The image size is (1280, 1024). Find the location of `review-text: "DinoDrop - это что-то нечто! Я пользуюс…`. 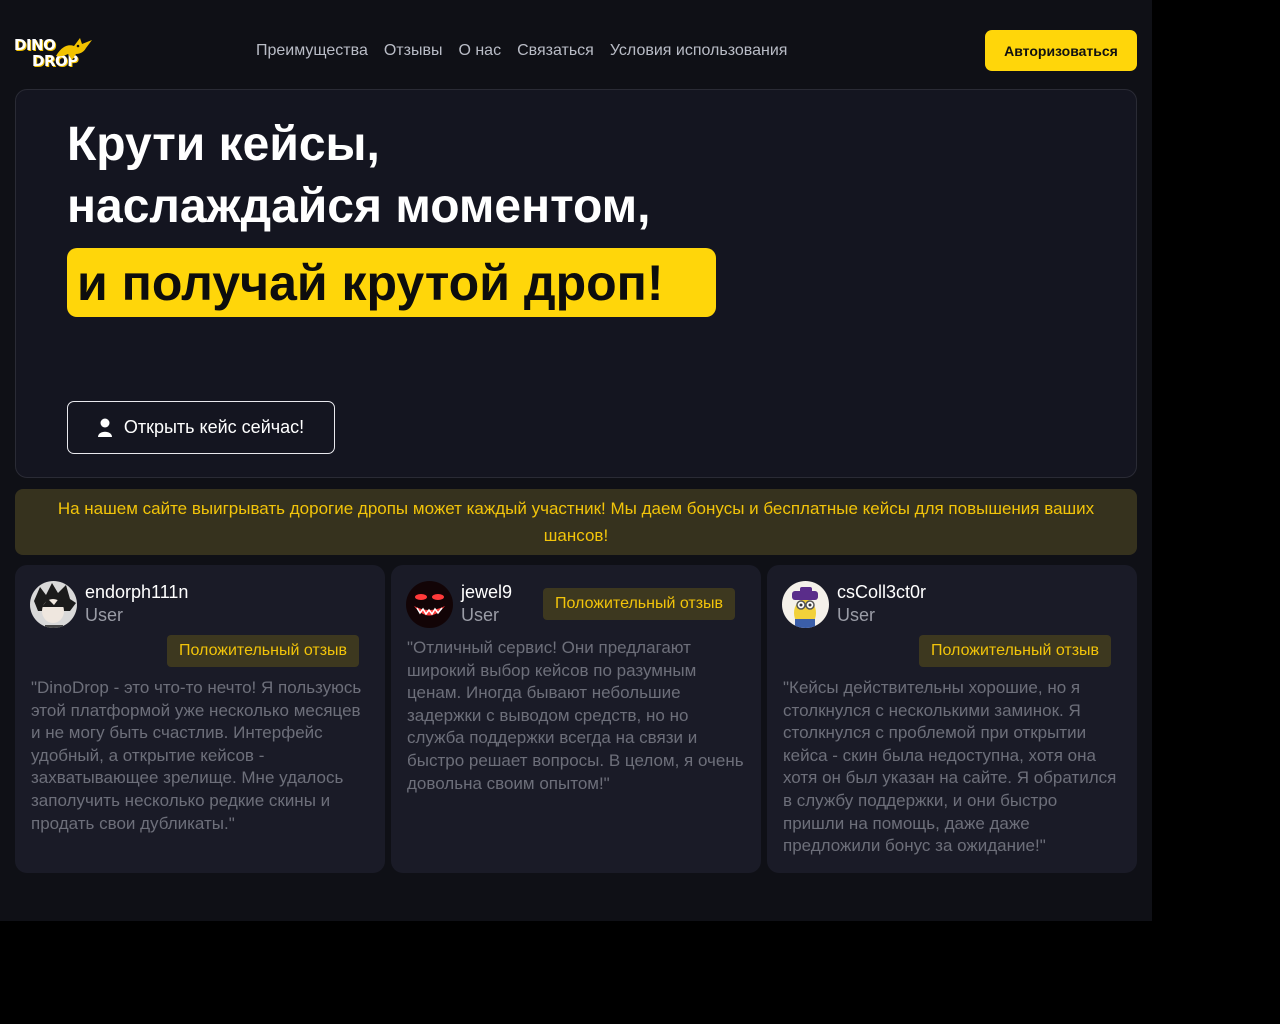

review-text: "DinoDrop - это что-то нечто! Я пользуюс… is located at coordinates (196, 755).